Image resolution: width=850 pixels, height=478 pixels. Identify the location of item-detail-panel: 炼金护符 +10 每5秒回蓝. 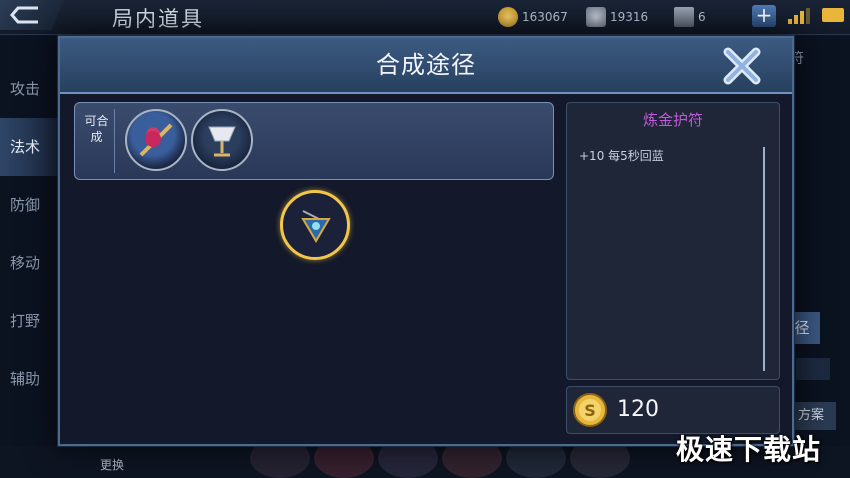
(673, 241).